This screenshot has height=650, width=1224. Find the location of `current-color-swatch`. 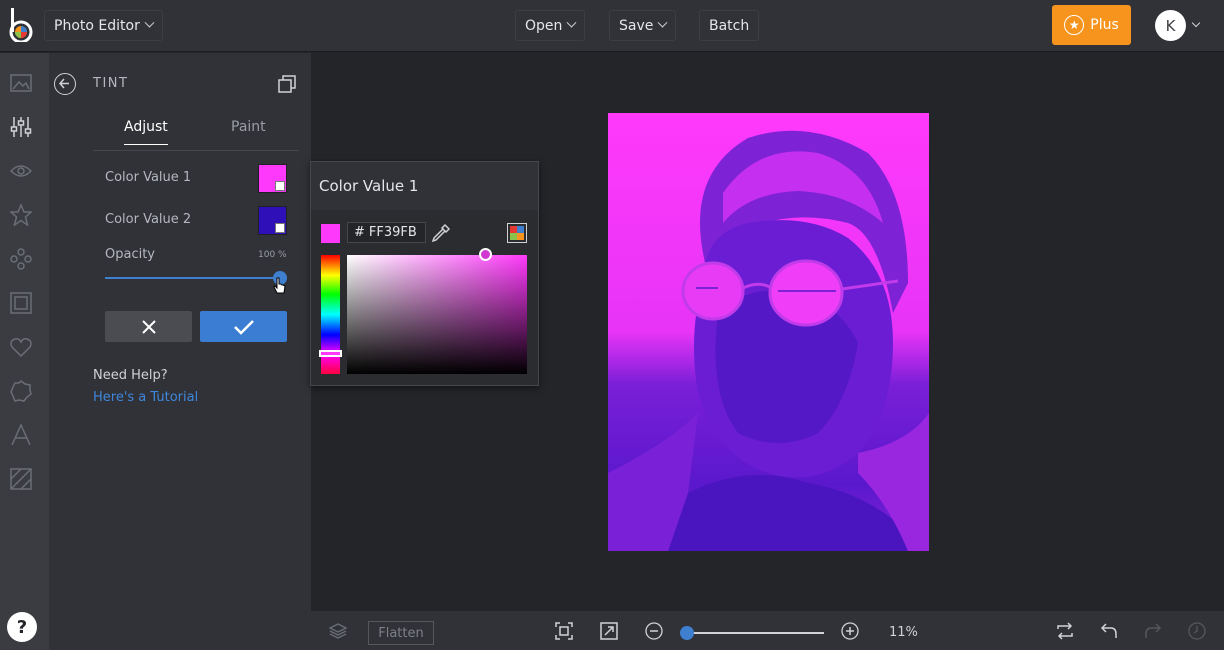

current-color-swatch is located at coordinates (330, 233).